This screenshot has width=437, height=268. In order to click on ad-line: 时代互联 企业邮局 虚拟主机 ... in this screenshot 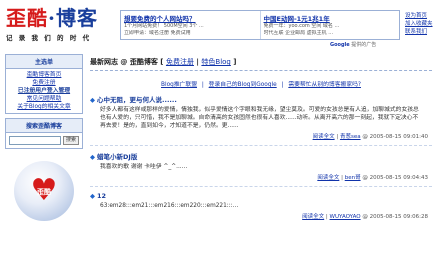, I will do `click(298, 32)`.